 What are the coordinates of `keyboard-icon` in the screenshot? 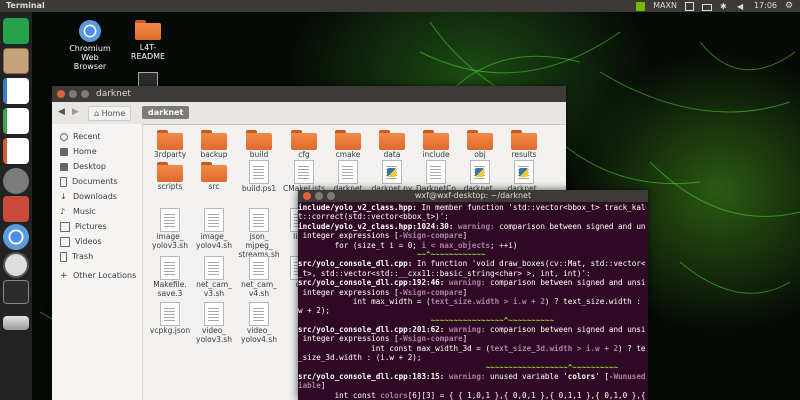 It's located at (706, 7).